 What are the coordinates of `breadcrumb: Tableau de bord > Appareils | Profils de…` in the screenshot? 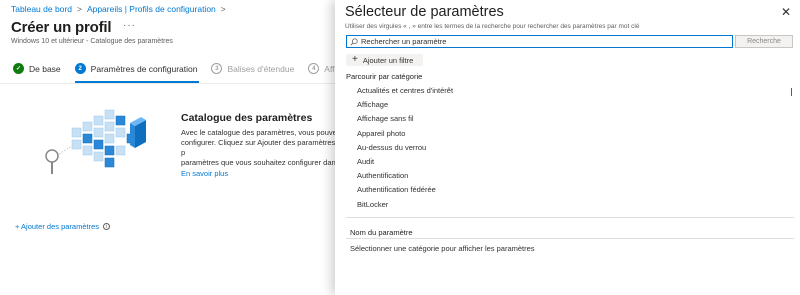 It's located at (118, 9).